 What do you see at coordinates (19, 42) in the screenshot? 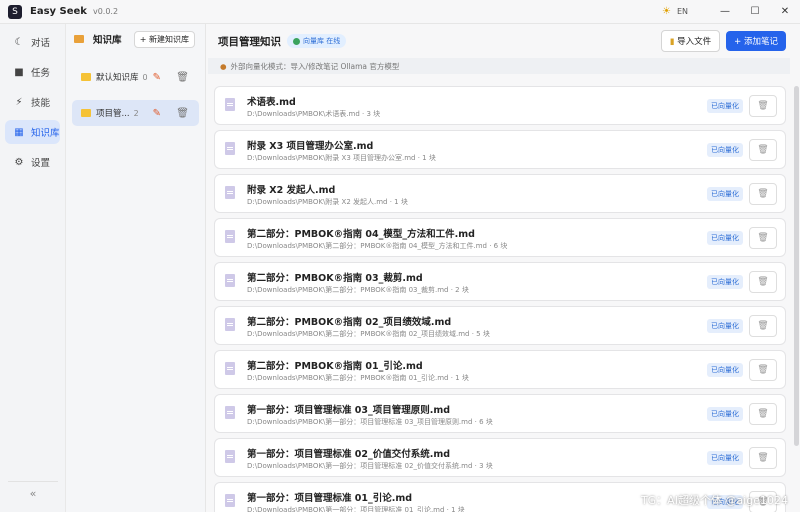
I see `chat-icon: ☾` at bounding box center [19, 42].